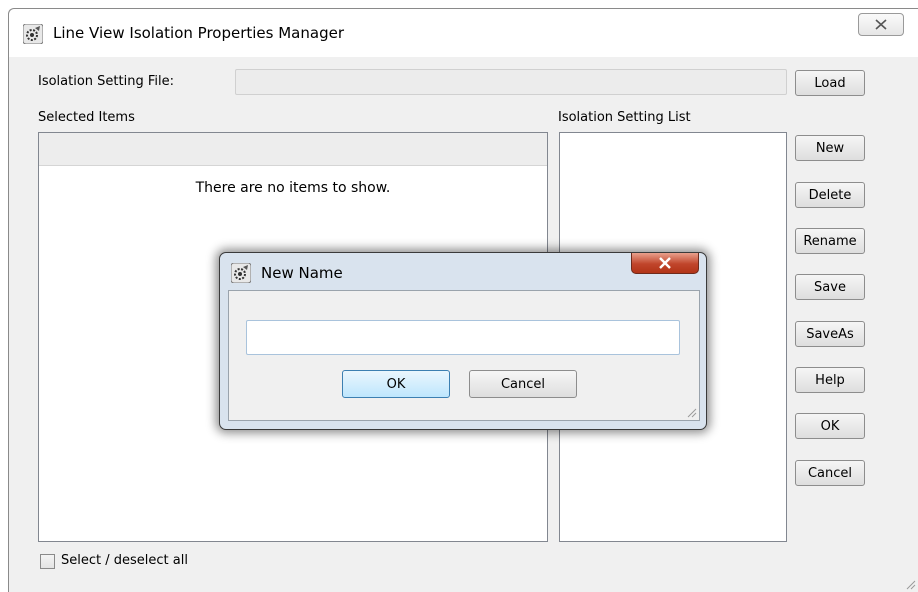 The height and width of the screenshot is (592, 918). What do you see at coordinates (830, 426) in the screenshot?
I see `ok-button: OK` at bounding box center [830, 426].